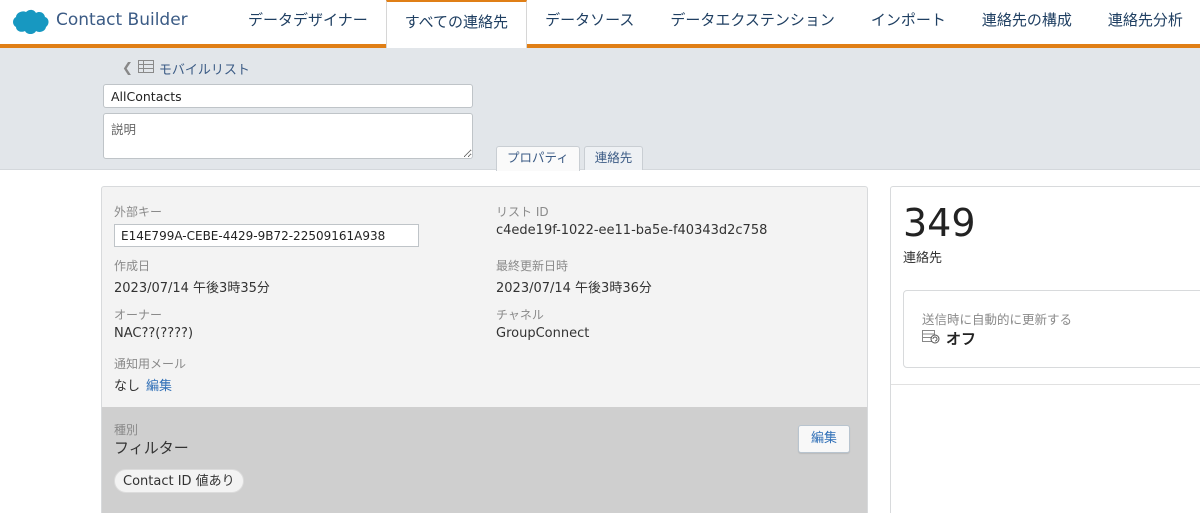 The image size is (1200, 513). I want to click on refresh-table-icon, so click(931, 338).